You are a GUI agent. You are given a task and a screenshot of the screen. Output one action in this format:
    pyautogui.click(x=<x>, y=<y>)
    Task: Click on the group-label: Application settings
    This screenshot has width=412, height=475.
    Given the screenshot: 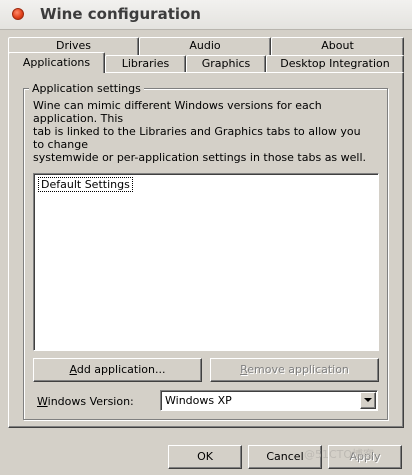 What is the action you would take?
    pyautogui.click(x=86, y=88)
    